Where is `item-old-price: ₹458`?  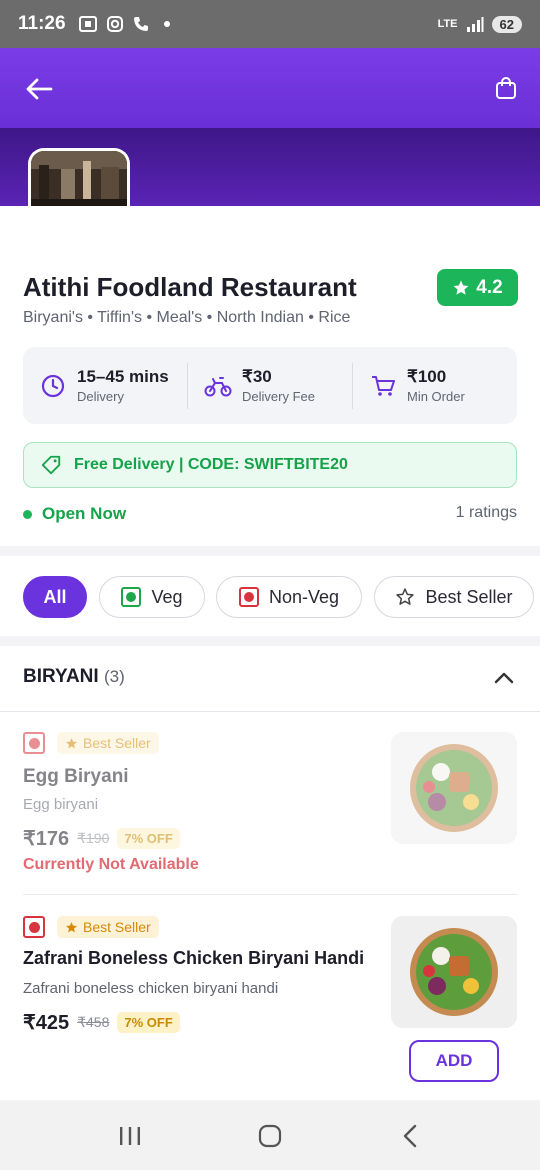
item-old-price: ₹458 is located at coordinates (93, 1022).